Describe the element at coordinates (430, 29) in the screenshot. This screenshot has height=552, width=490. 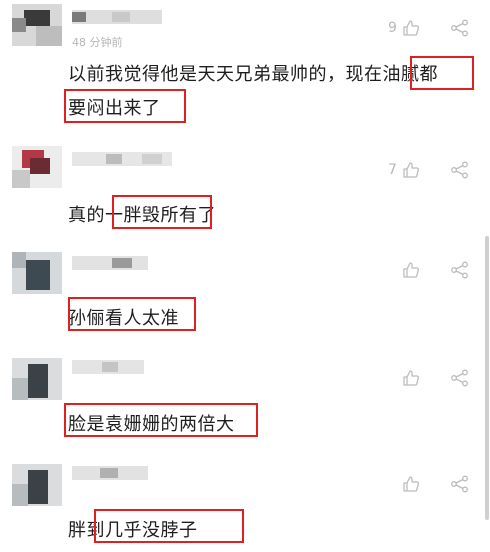
I see `comment-actions: 9` at that location.